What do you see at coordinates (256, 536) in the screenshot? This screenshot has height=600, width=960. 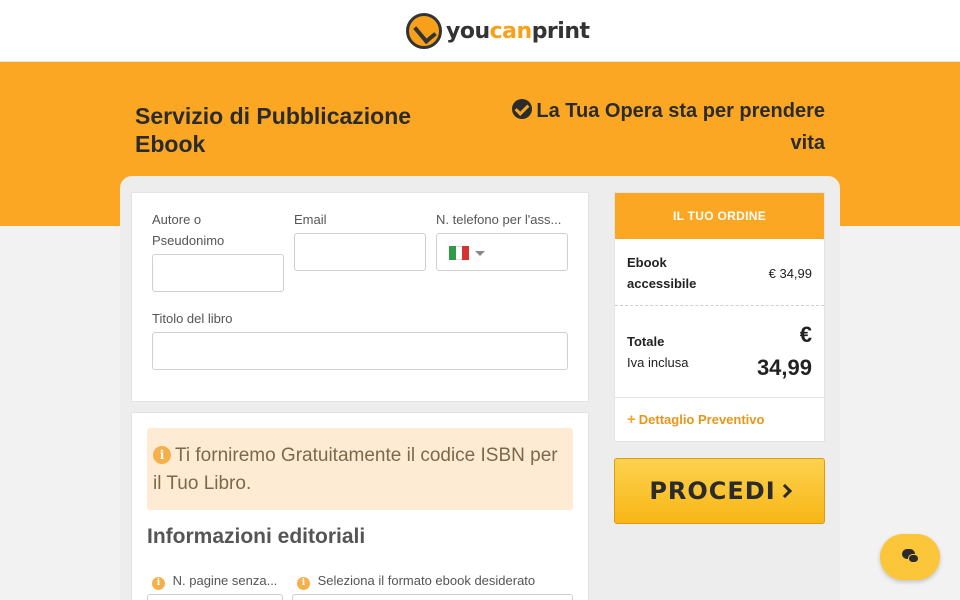 I see `editorial-heading: Informazioni editoriali` at bounding box center [256, 536].